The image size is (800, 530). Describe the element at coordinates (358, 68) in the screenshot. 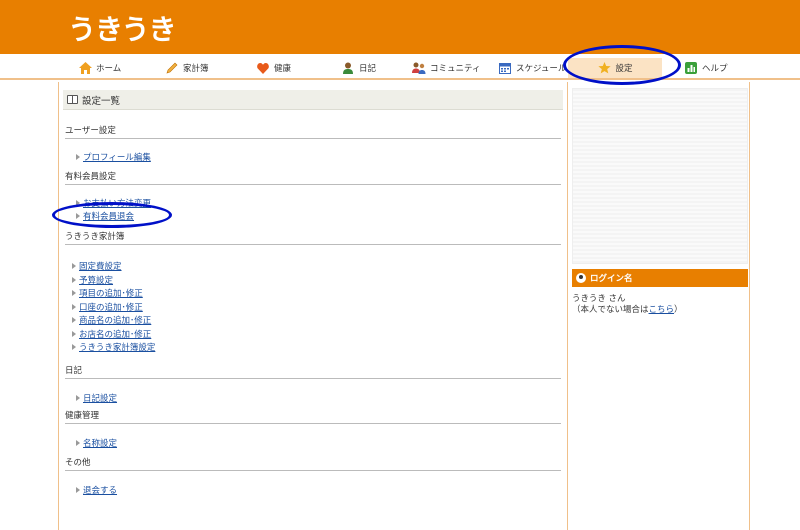

I see `nav-item-diary: 日記` at that location.